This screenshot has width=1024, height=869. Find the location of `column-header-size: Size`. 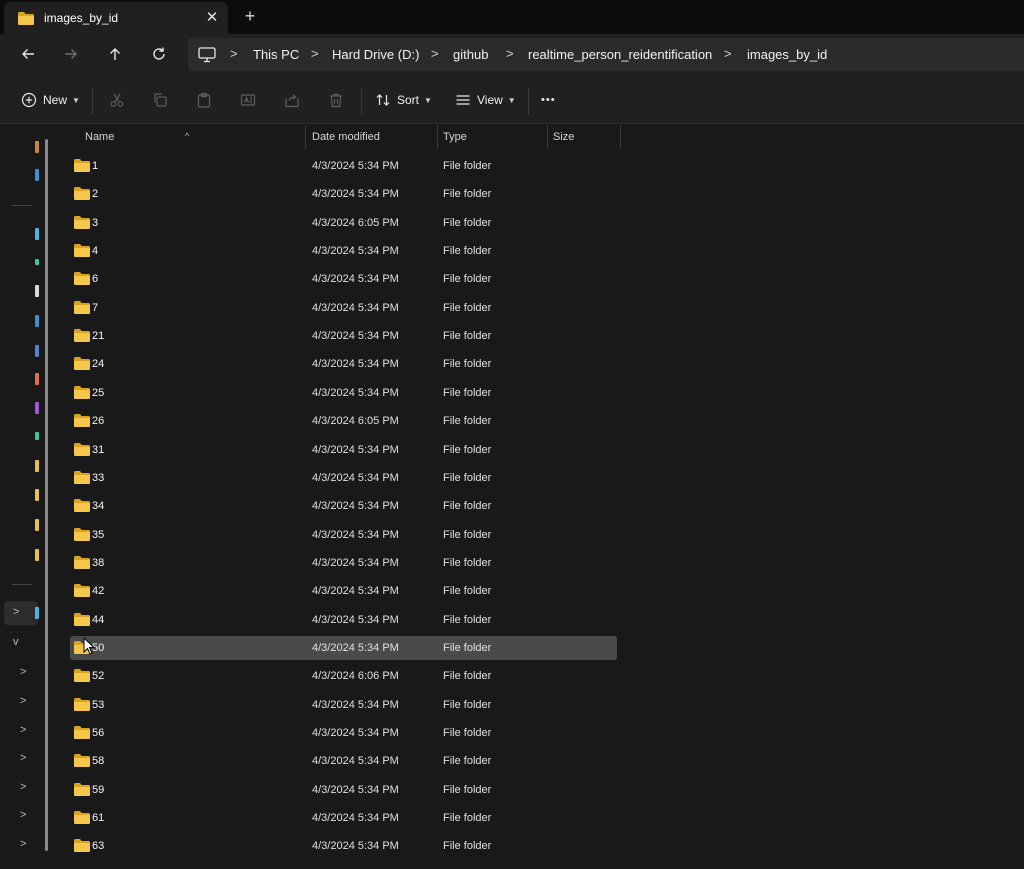

column-header-size: Size is located at coordinates (584, 137).